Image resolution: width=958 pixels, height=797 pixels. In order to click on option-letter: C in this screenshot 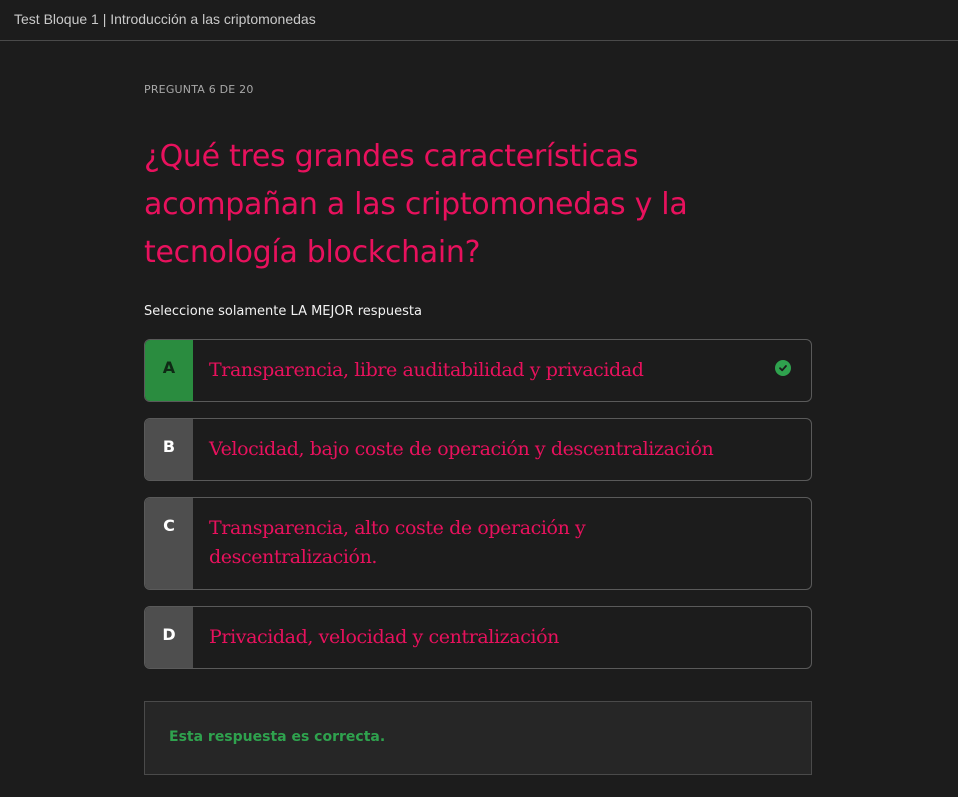, I will do `click(169, 525)`.